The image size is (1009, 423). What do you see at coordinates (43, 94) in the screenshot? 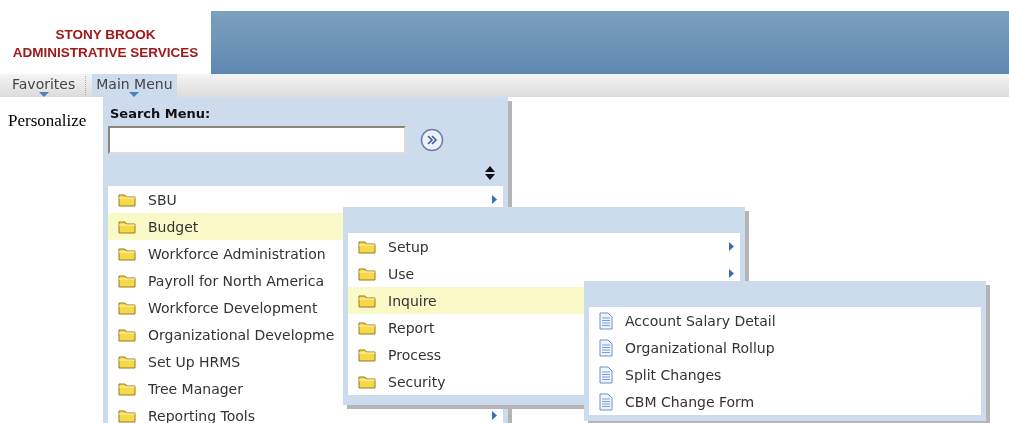
I see `caret-icon` at bounding box center [43, 94].